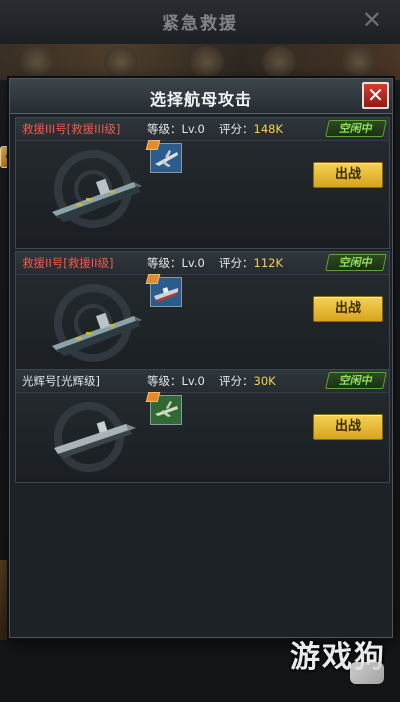  Describe the element at coordinates (251, 263) in the screenshot. I see `carrier-score: 评分：112K` at that location.